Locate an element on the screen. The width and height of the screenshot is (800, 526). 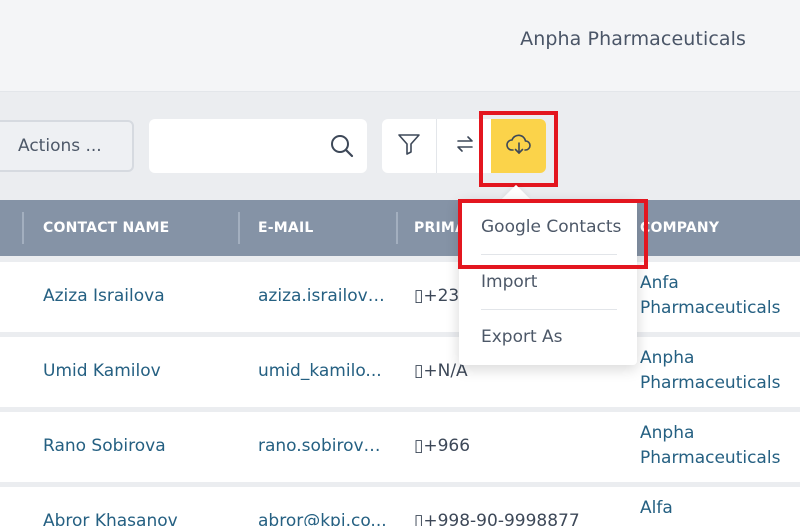
download-highlight-box is located at coordinates (518, 149).